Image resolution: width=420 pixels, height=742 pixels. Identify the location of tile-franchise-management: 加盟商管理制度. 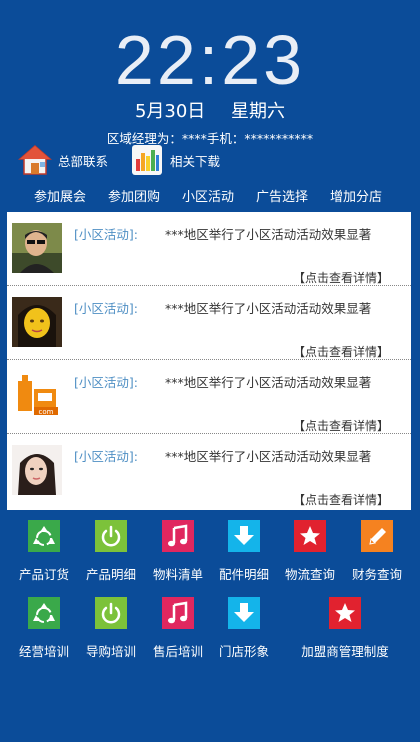
(345, 628).